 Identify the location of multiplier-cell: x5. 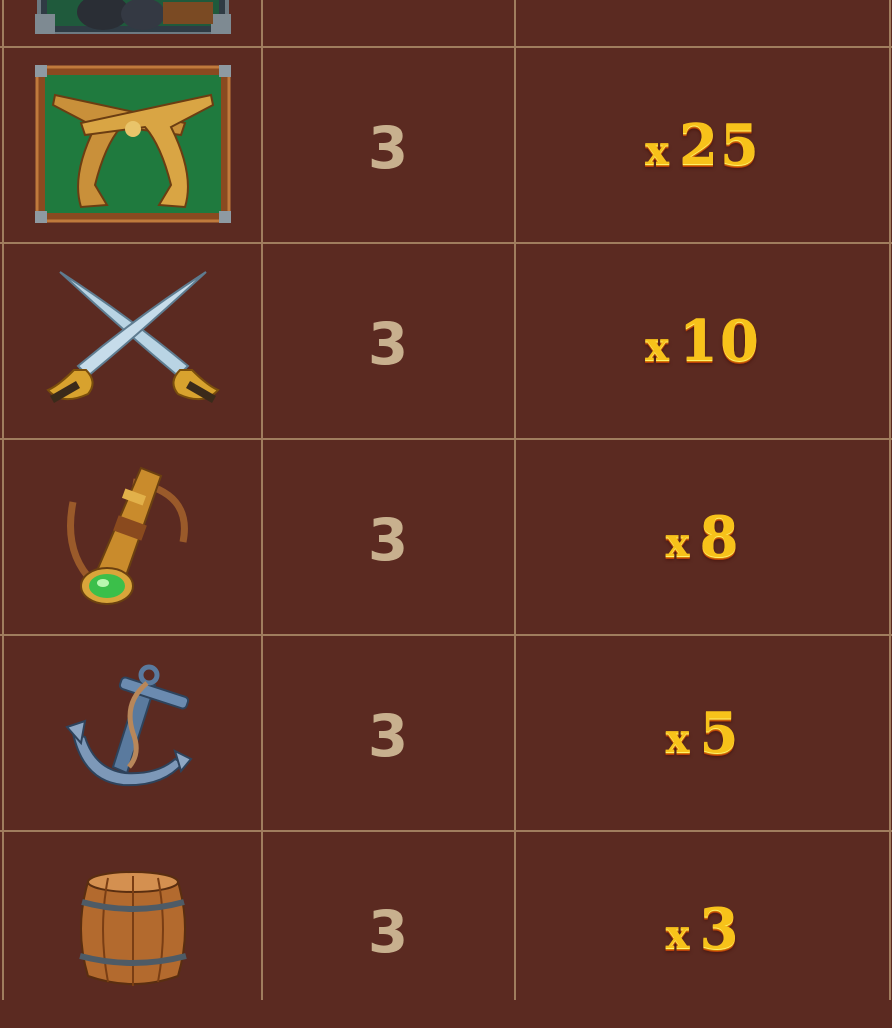
(703, 733).